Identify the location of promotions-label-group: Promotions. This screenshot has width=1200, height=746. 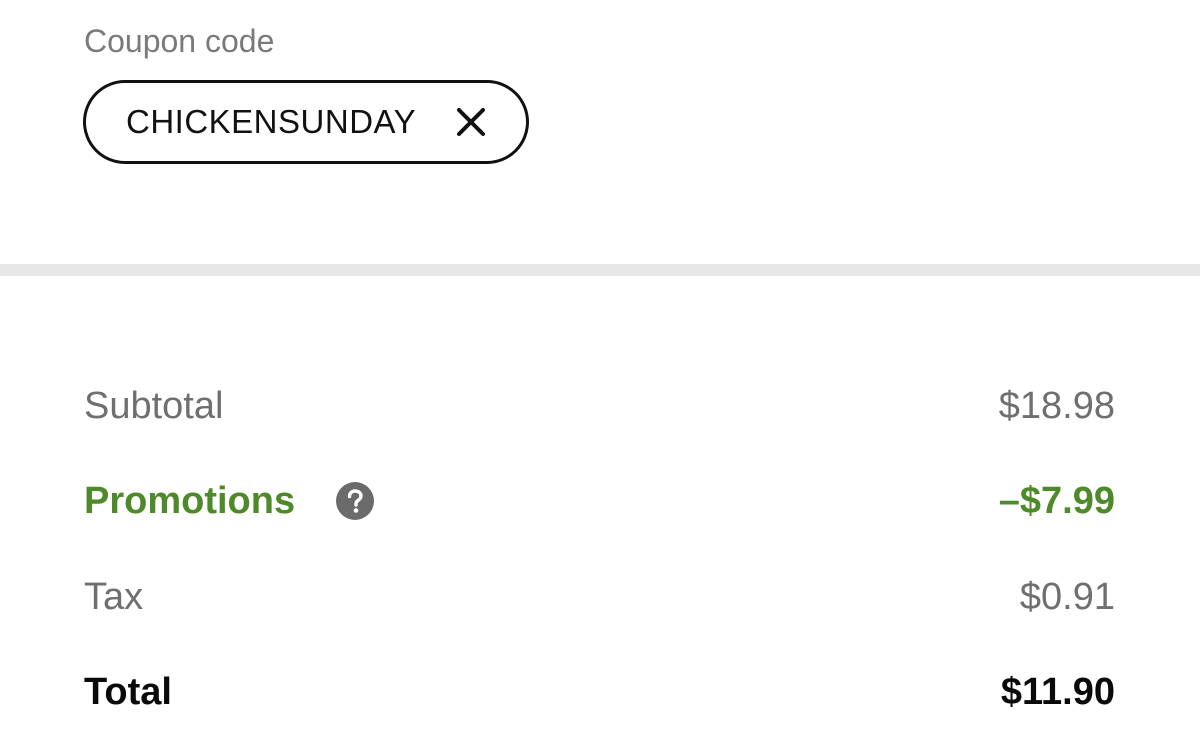
(229, 501).